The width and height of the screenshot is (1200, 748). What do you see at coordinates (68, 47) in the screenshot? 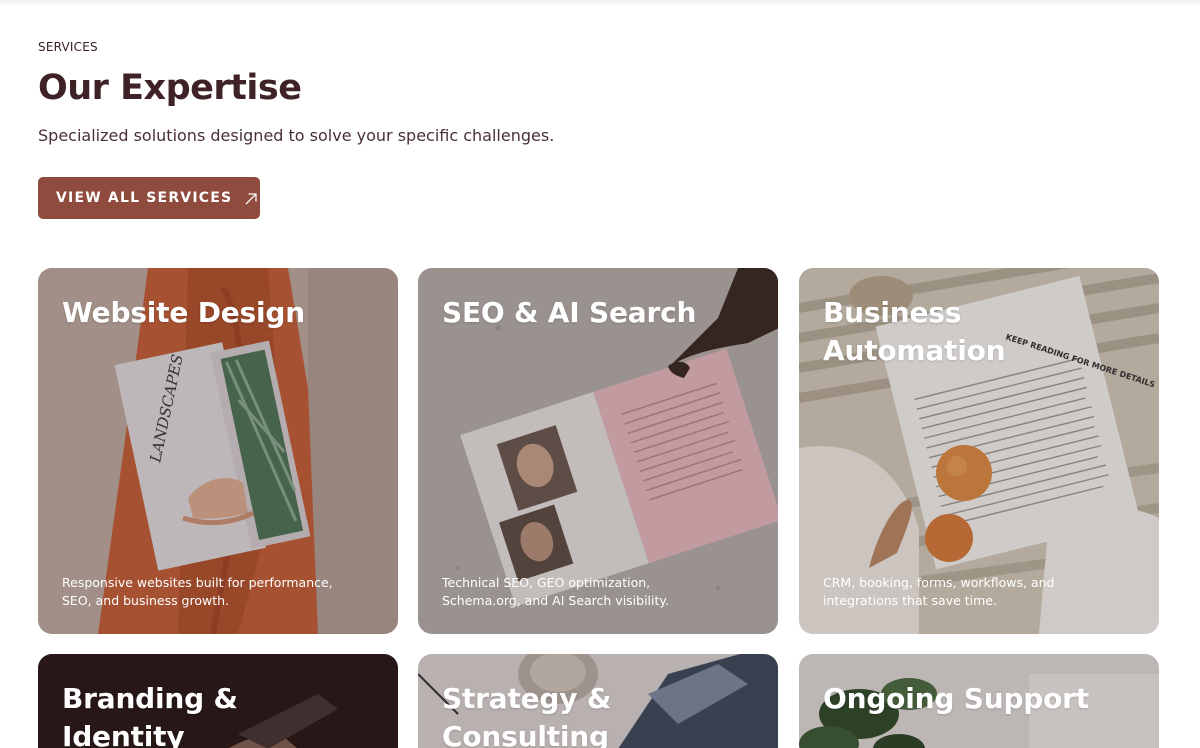
I see `section-eyebrow: SERVICES` at bounding box center [68, 47].